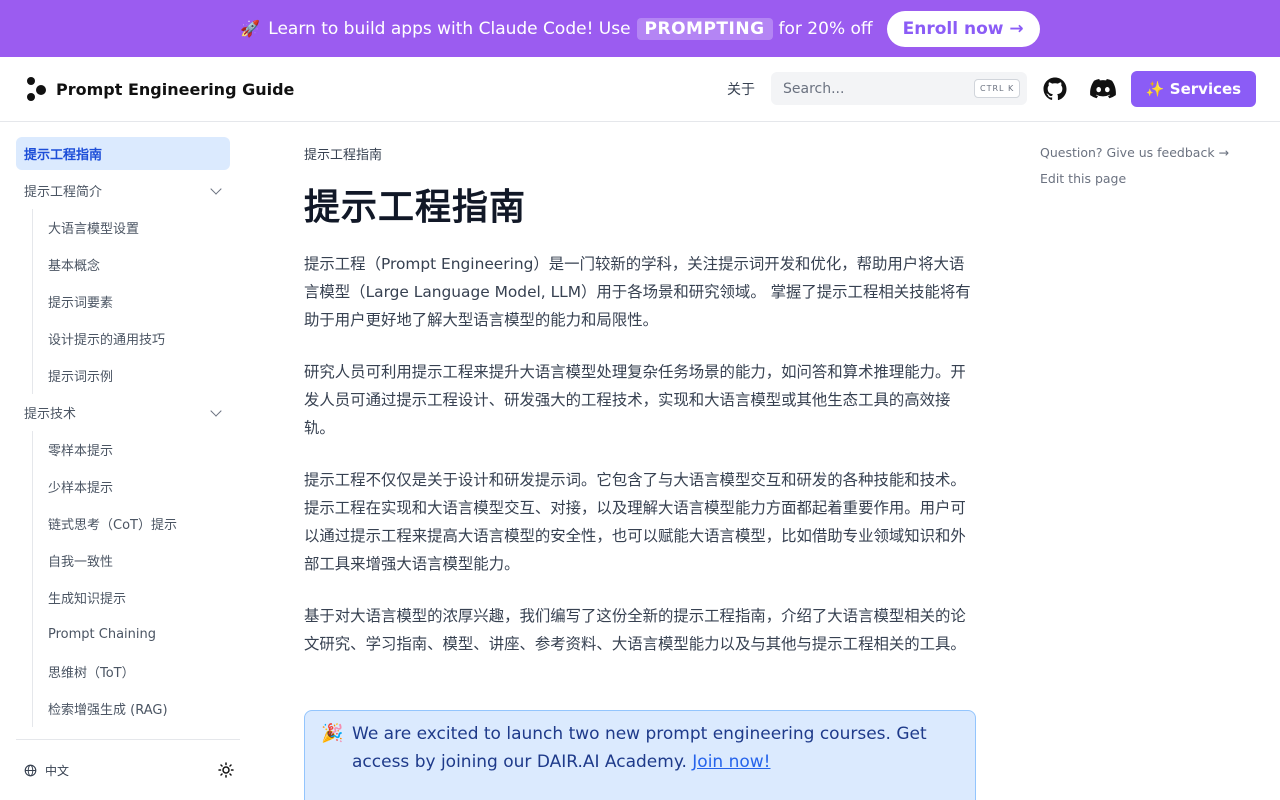 The height and width of the screenshot is (800, 1280). I want to click on banner-text-after: for 20% off, so click(825, 28).